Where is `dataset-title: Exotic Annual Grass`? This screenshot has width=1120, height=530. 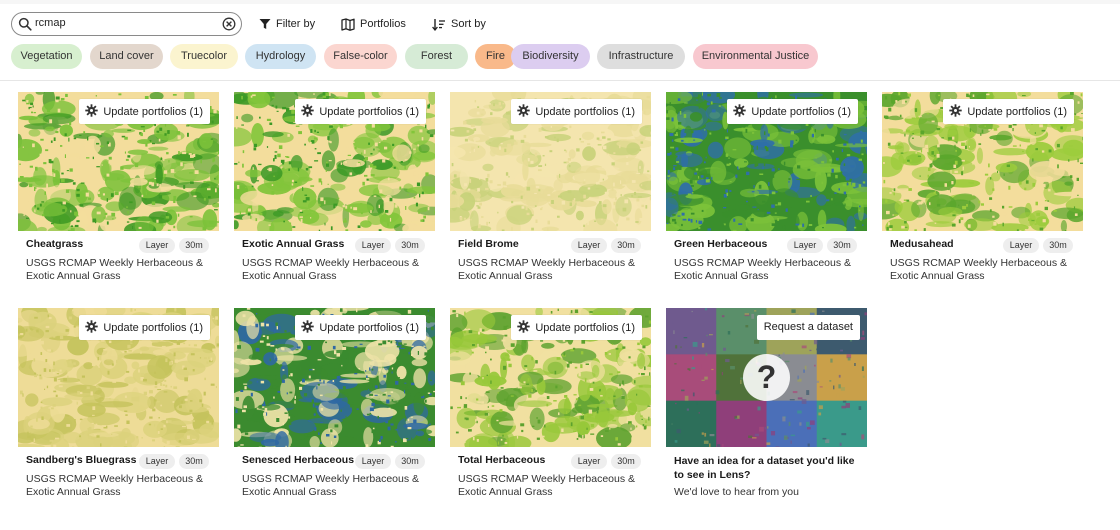 dataset-title: Exotic Annual Grass is located at coordinates (293, 244).